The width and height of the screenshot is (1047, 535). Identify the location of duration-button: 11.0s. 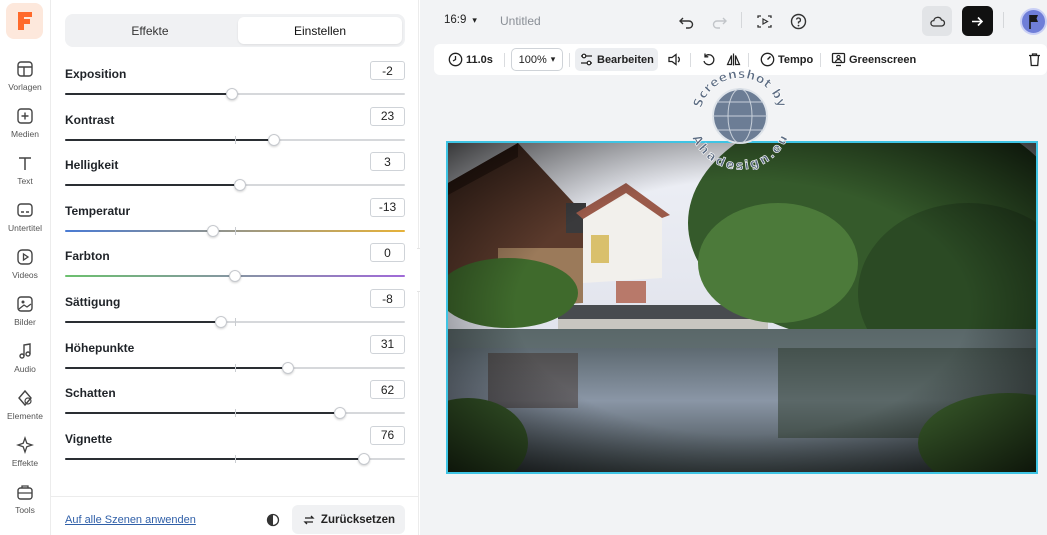
(470, 59).